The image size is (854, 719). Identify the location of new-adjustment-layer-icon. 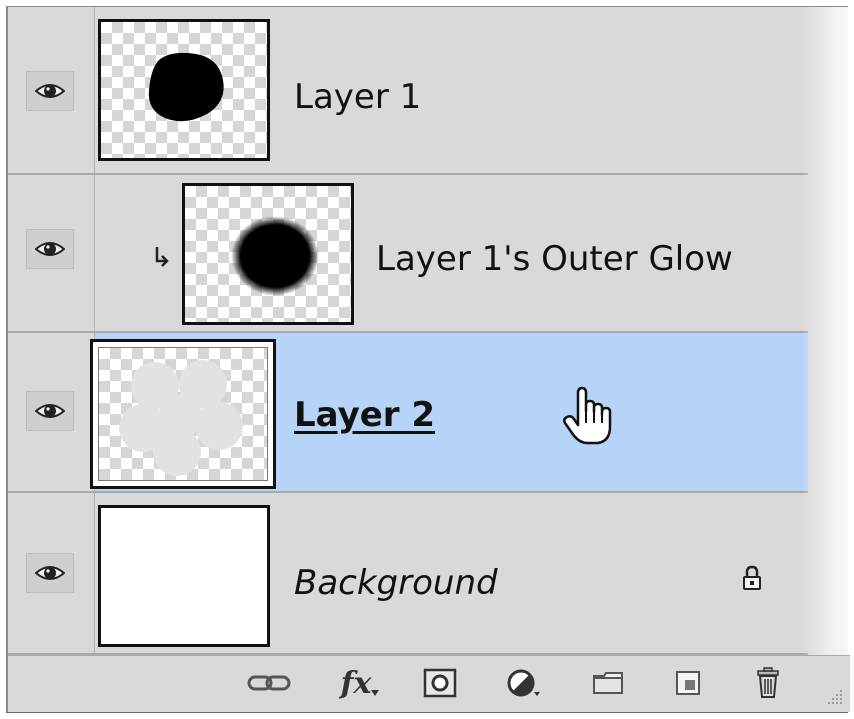
(523, 683).